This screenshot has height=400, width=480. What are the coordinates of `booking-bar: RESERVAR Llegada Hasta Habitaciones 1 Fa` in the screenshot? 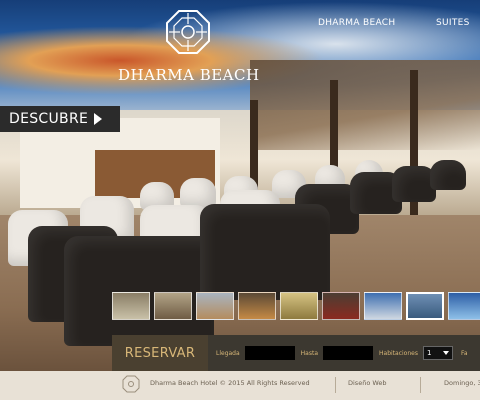 It's located at (296, 353).